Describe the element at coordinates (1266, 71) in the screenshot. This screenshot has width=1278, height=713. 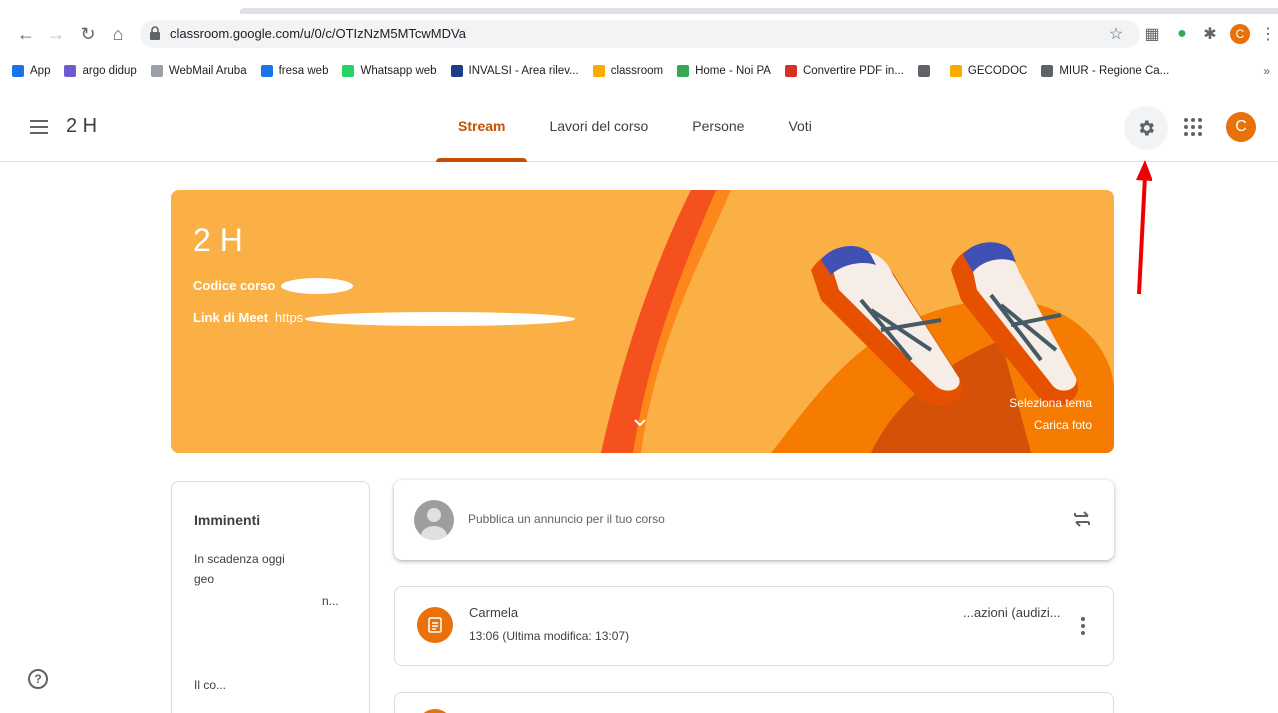
I see `more-bookmarks-icon: »` at that location.